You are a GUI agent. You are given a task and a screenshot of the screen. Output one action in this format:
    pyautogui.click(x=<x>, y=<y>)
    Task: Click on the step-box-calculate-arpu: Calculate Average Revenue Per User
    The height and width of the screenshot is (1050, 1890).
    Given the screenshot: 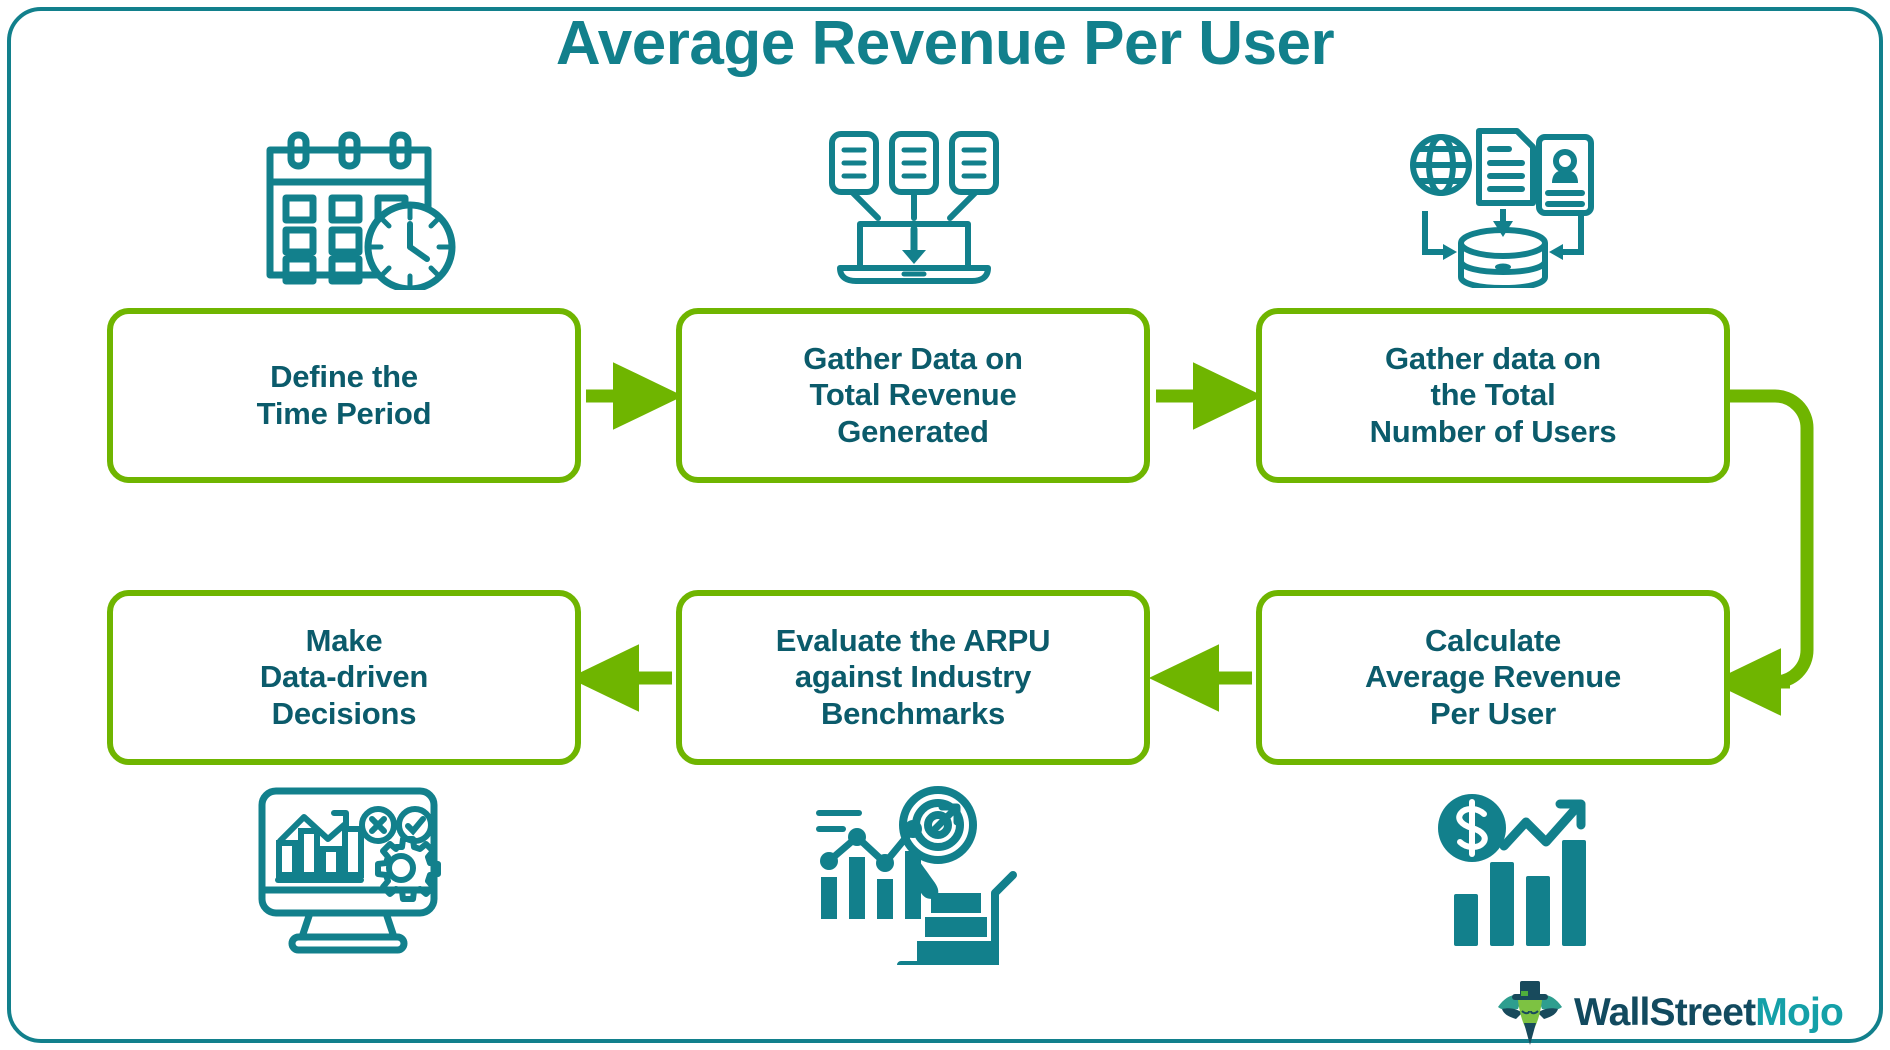 What is the action you would take?
    pyautogui.click(x=1493, y=677)
    